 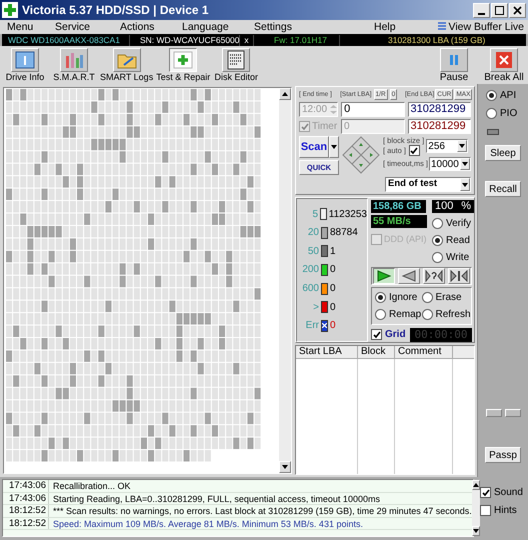 I want to click on play-icon, so click(x=384, y=276).